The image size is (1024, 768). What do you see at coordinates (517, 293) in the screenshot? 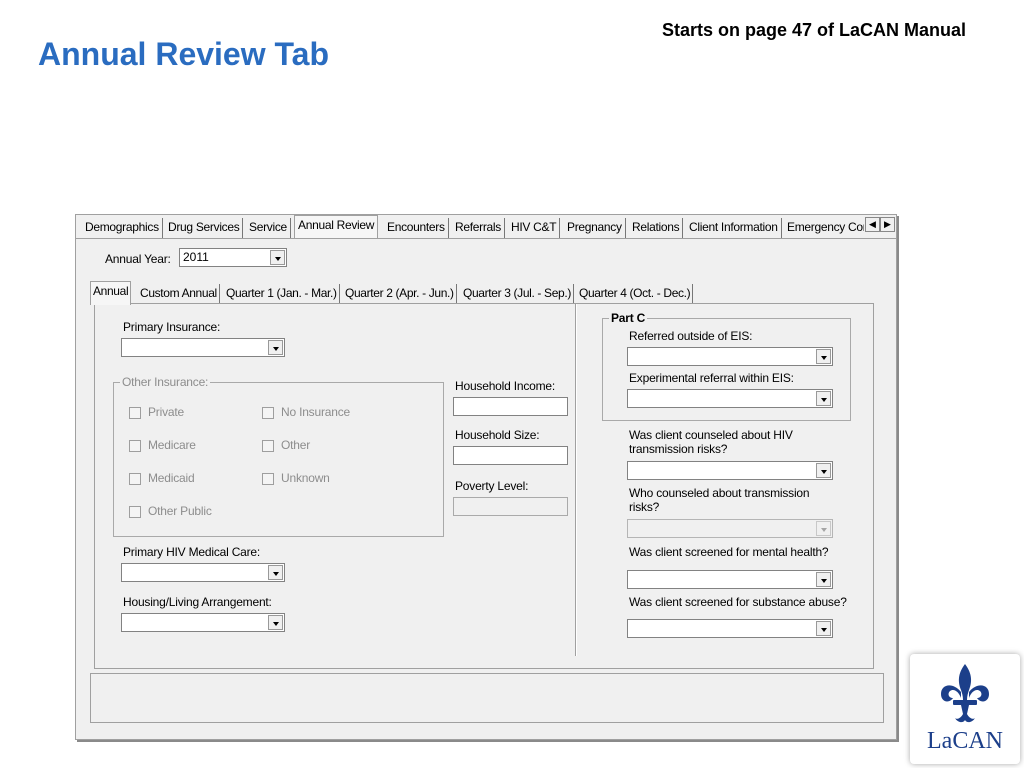
I see `subtab-quarter-3: Quarter 3 (Jul. - Sep.)` at bounding box center [517, 293].